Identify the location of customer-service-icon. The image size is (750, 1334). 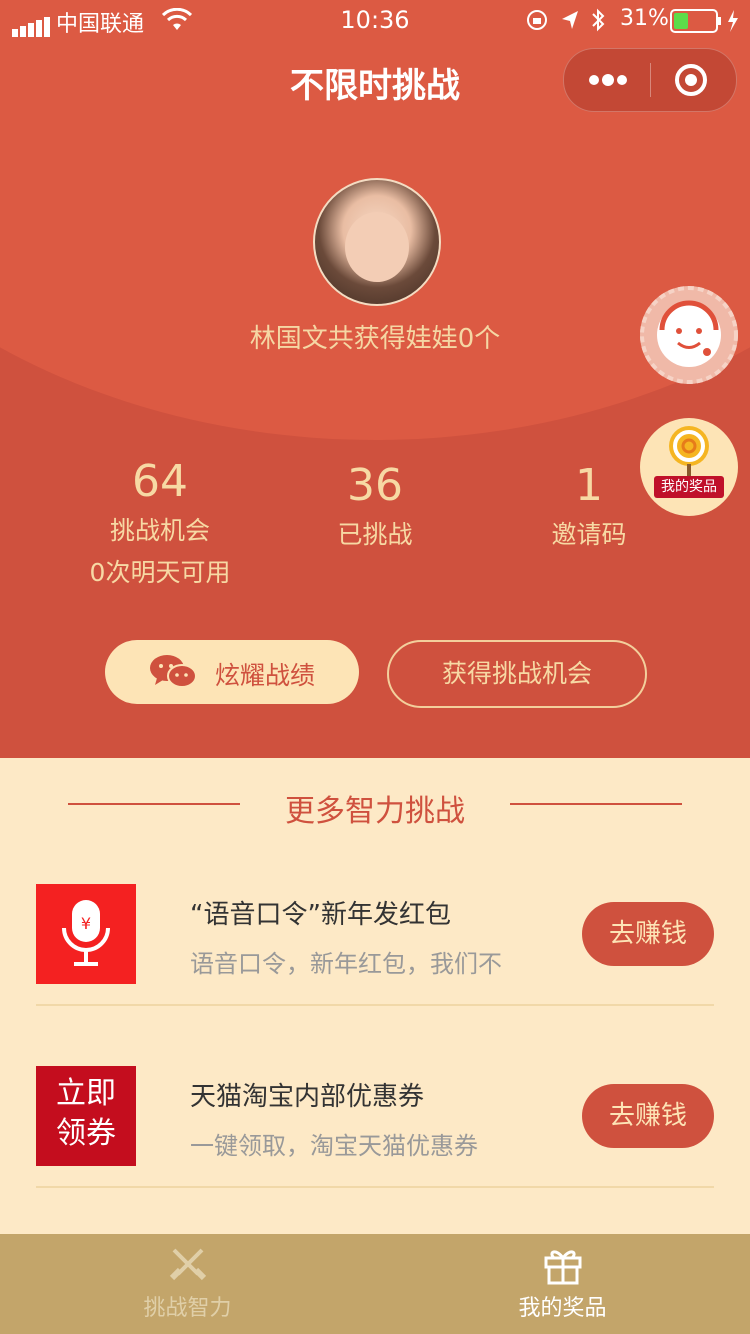
(689, 335).